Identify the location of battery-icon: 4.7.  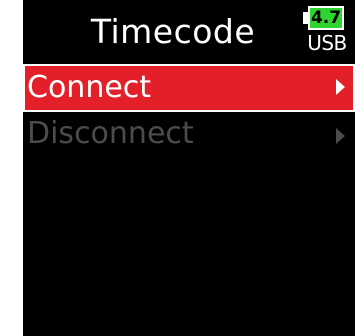
(326, 18).